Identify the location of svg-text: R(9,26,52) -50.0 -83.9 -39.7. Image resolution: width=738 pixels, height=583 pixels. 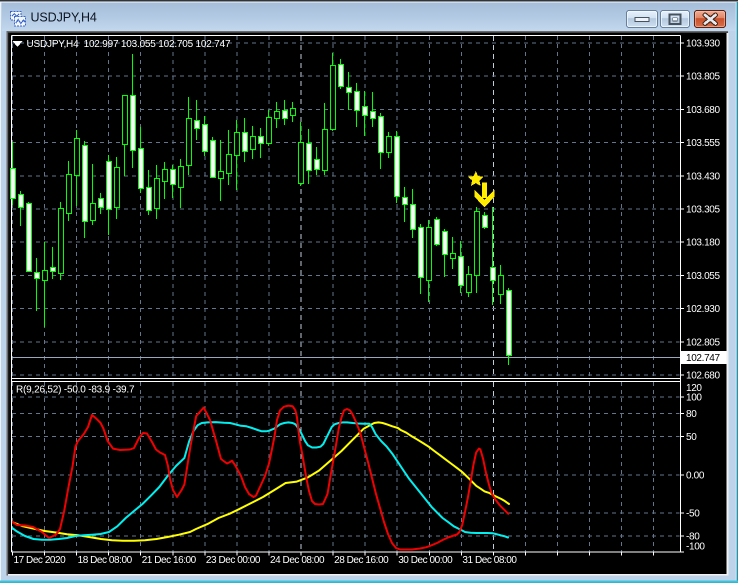
(75, 390).